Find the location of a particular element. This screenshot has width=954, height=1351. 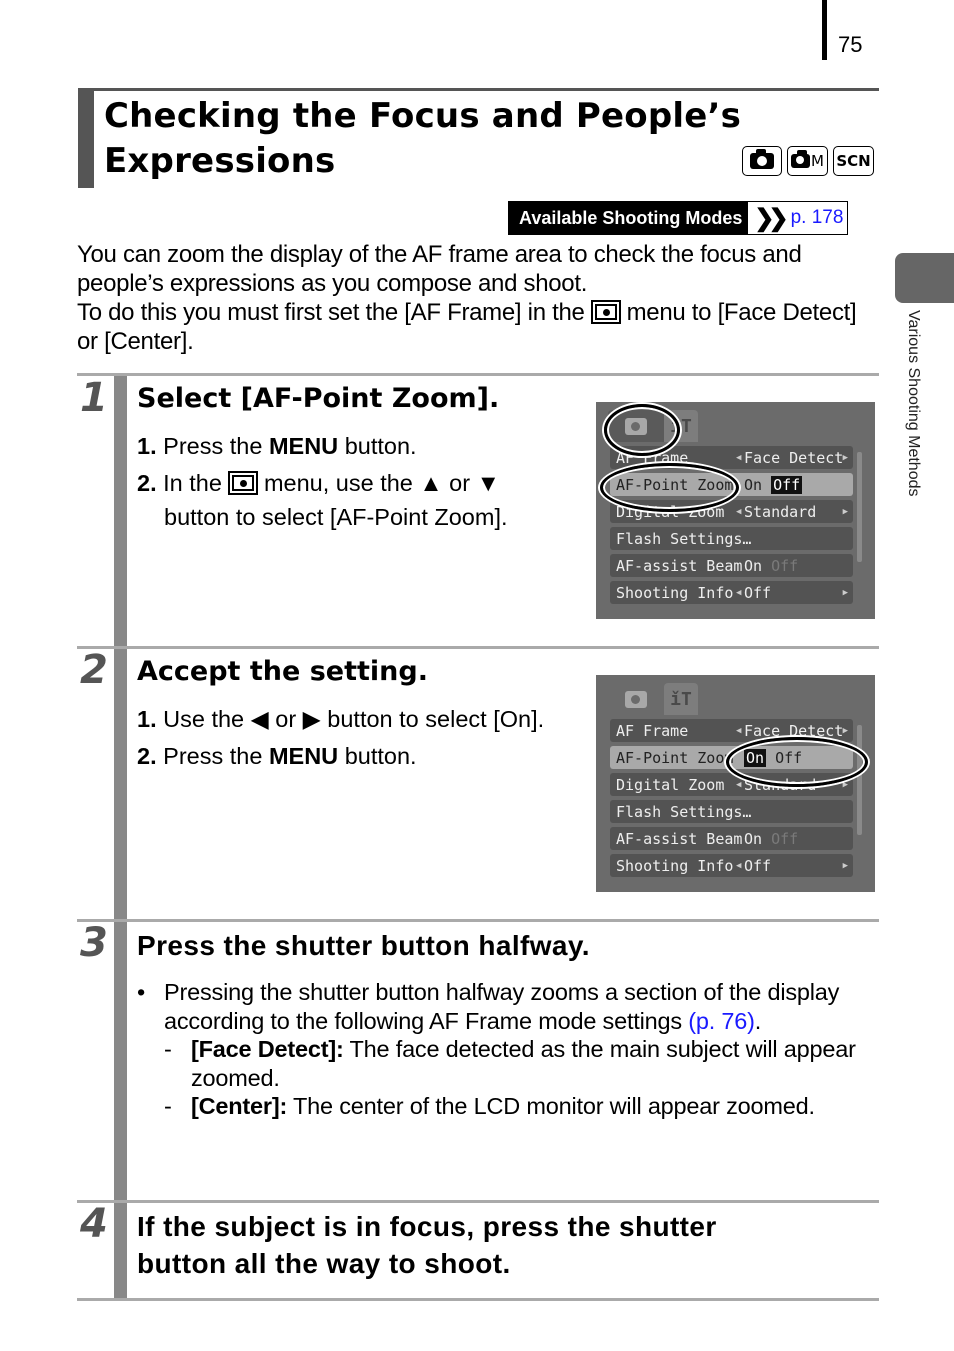

title-accent-bar is located at coordinates (86, 139).